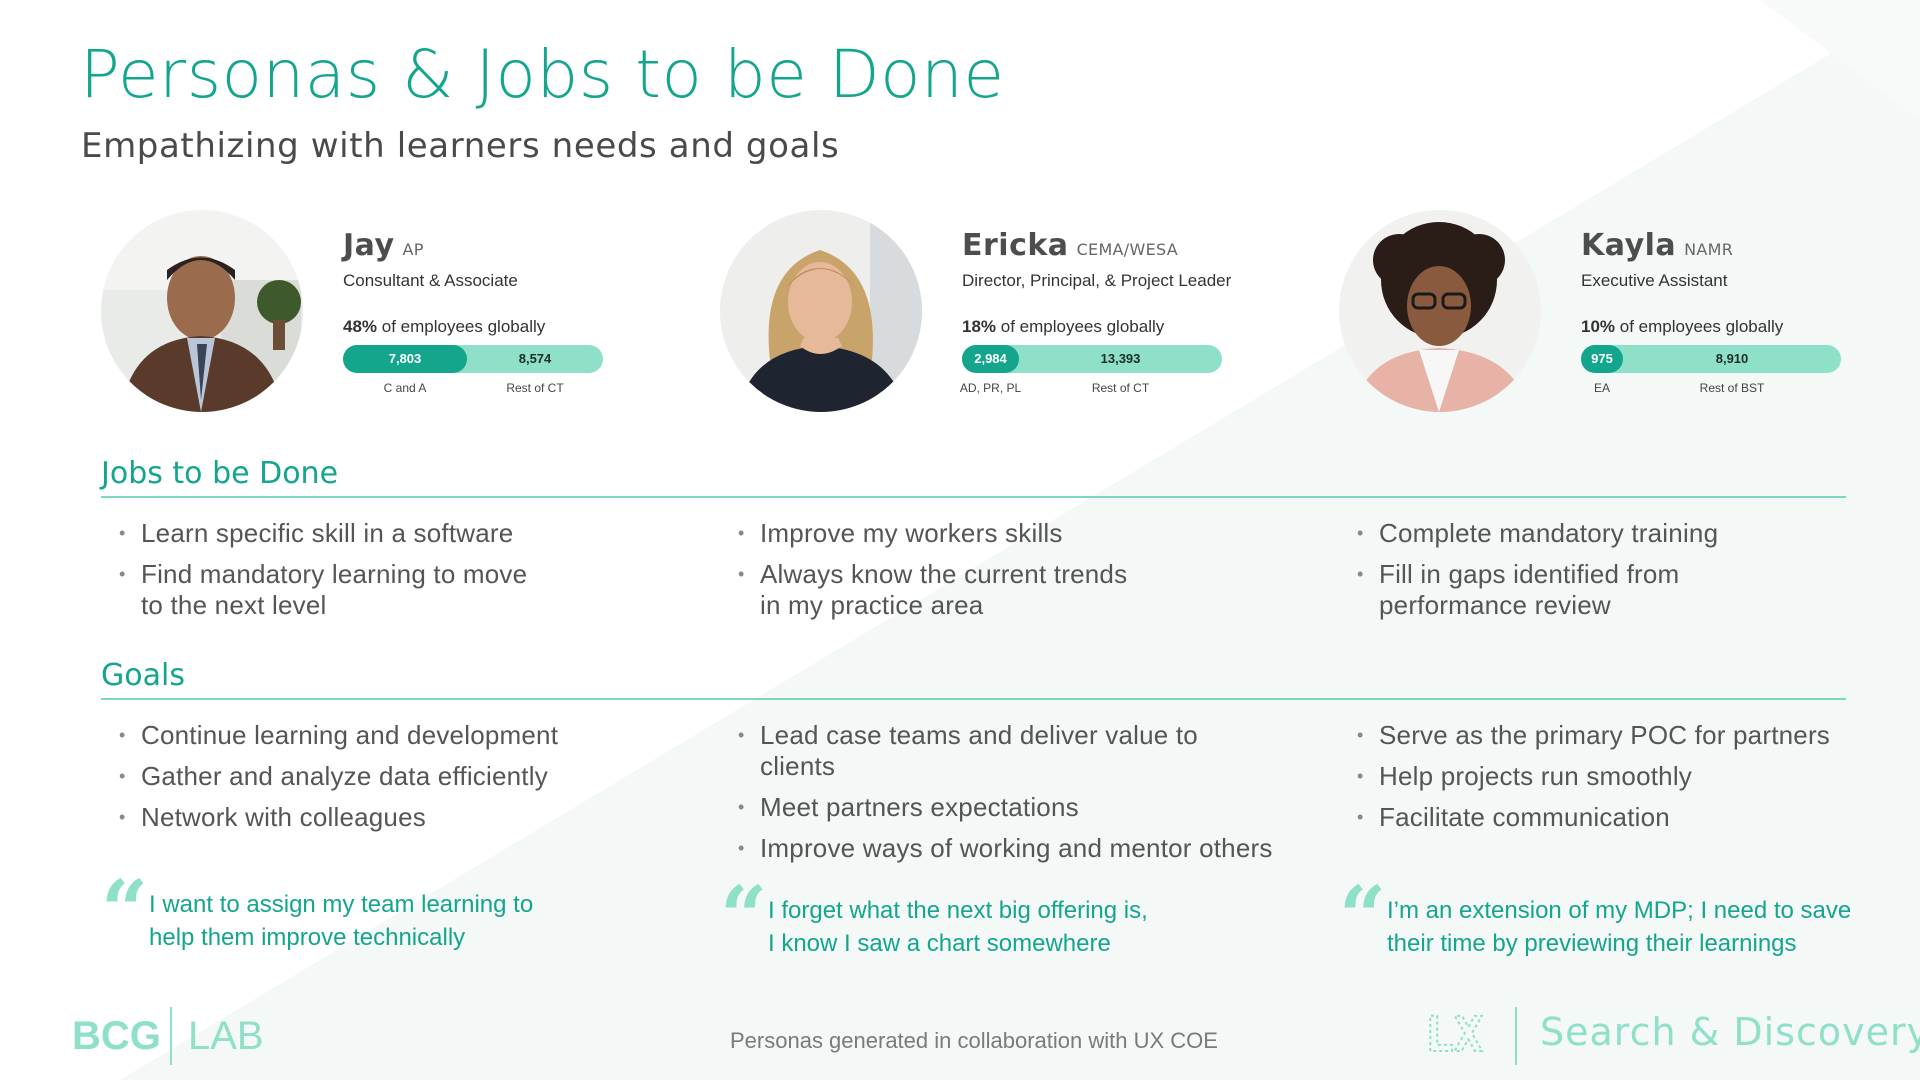 The image size is (1920, 1080). Describe the element at coordinates (1711, 370) in the screenshot. I see `employee-share-bar: 975 8,910 EA Rest of BST` at that location.